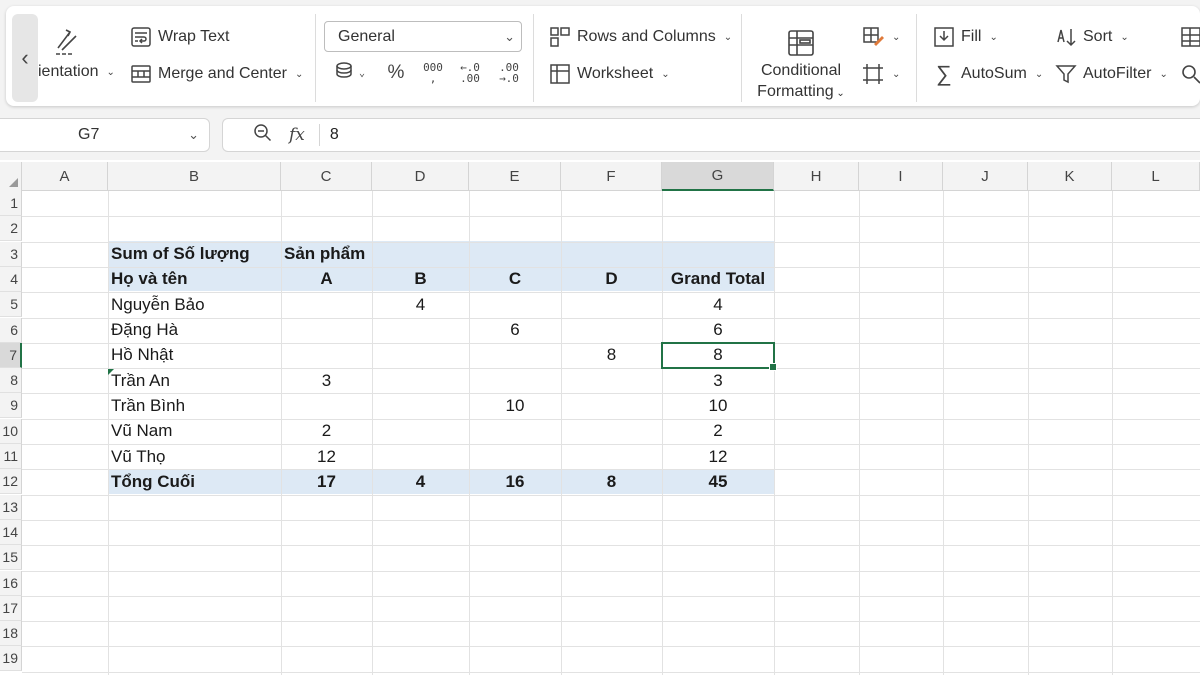  I want to click on row-header-5: 5, so click(11, 305).